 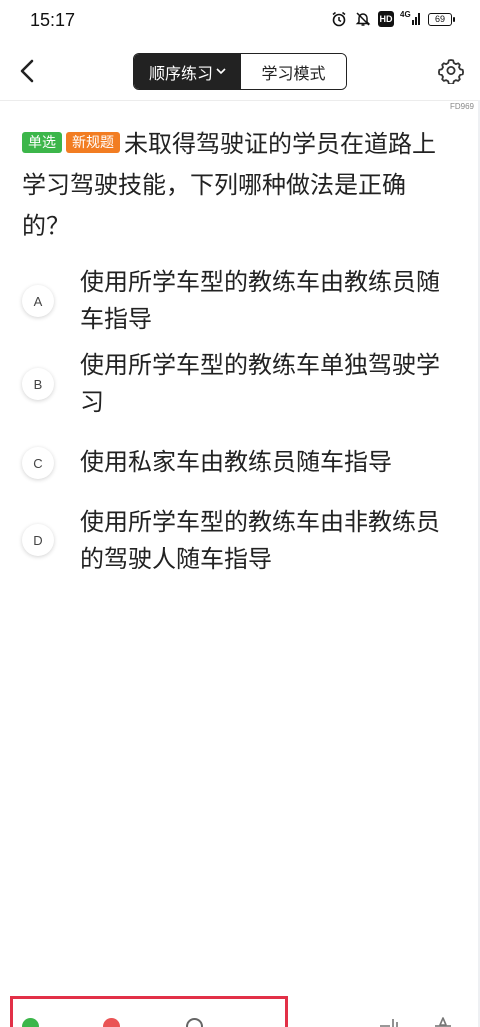 What do you see at coordinates (339, 19) in the screenshot?
I see `alarm-icon` at bounding box center [339, 19].